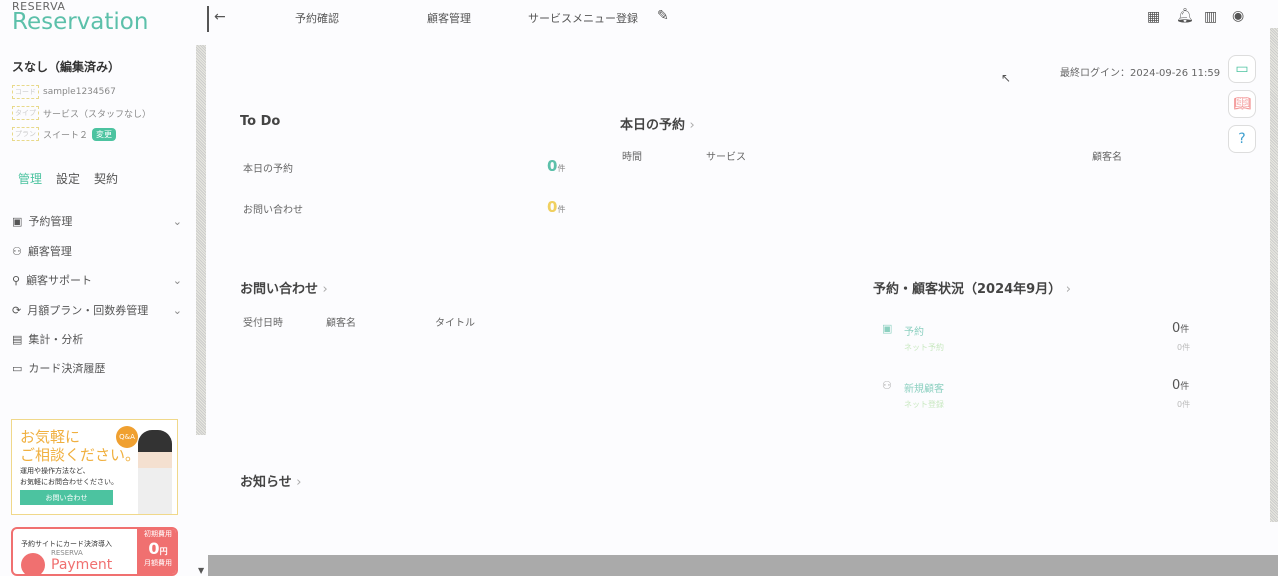  What do you see at coordinates (1242, 139) in the screenshot?
I see `help-support-icon: ?` at bounding box center [1242, 139].